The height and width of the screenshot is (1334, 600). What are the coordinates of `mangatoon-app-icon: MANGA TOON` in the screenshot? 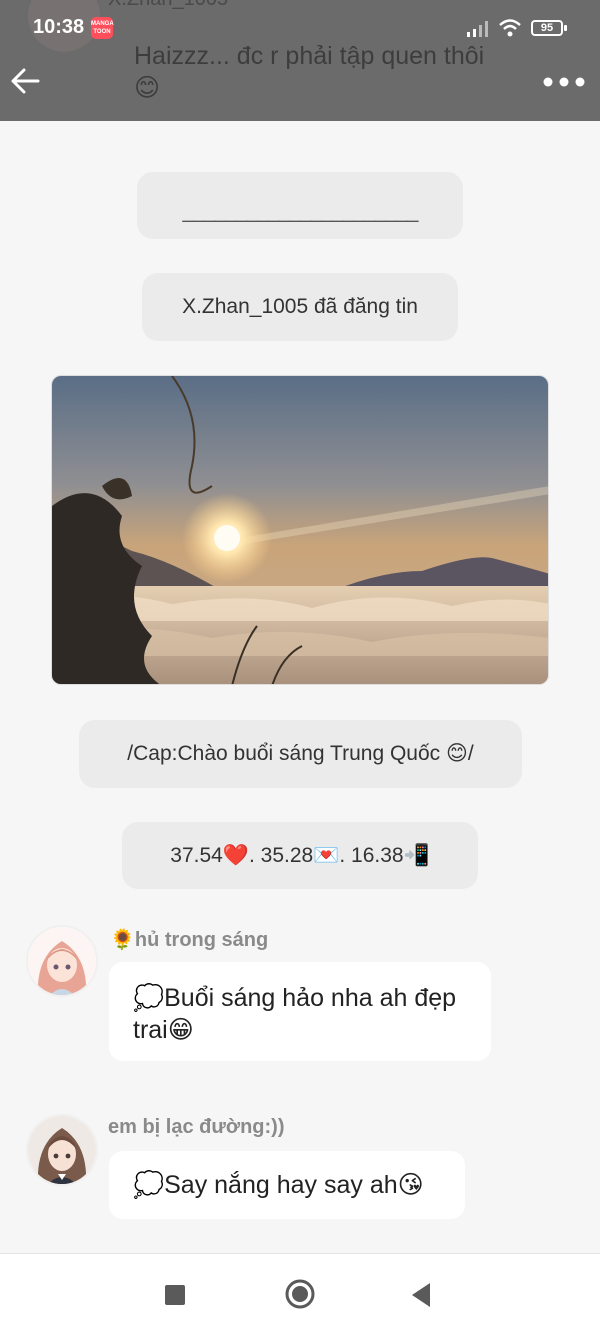 It's located at (102, 28).